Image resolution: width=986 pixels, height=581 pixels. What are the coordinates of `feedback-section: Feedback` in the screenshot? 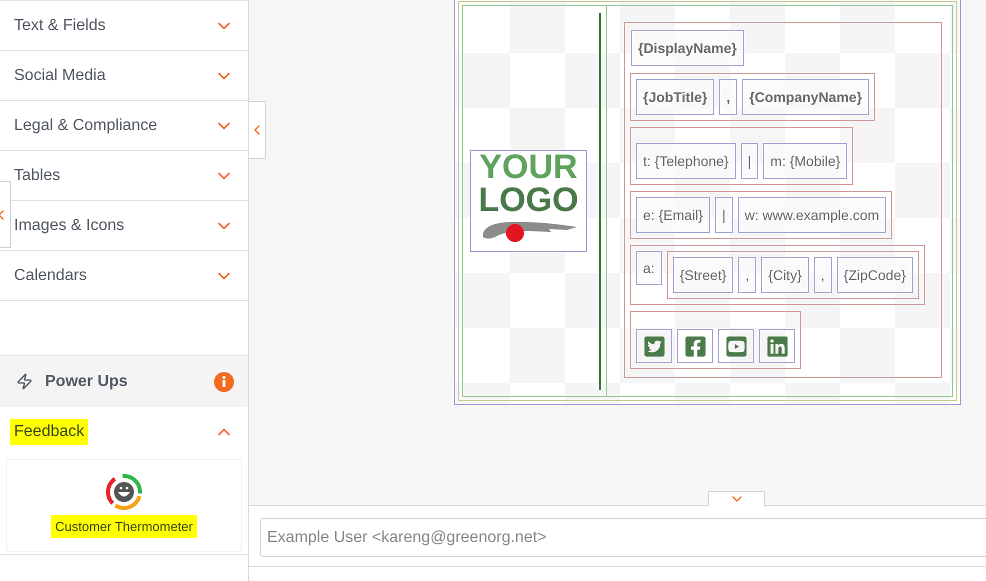 It's located at (124, 432).